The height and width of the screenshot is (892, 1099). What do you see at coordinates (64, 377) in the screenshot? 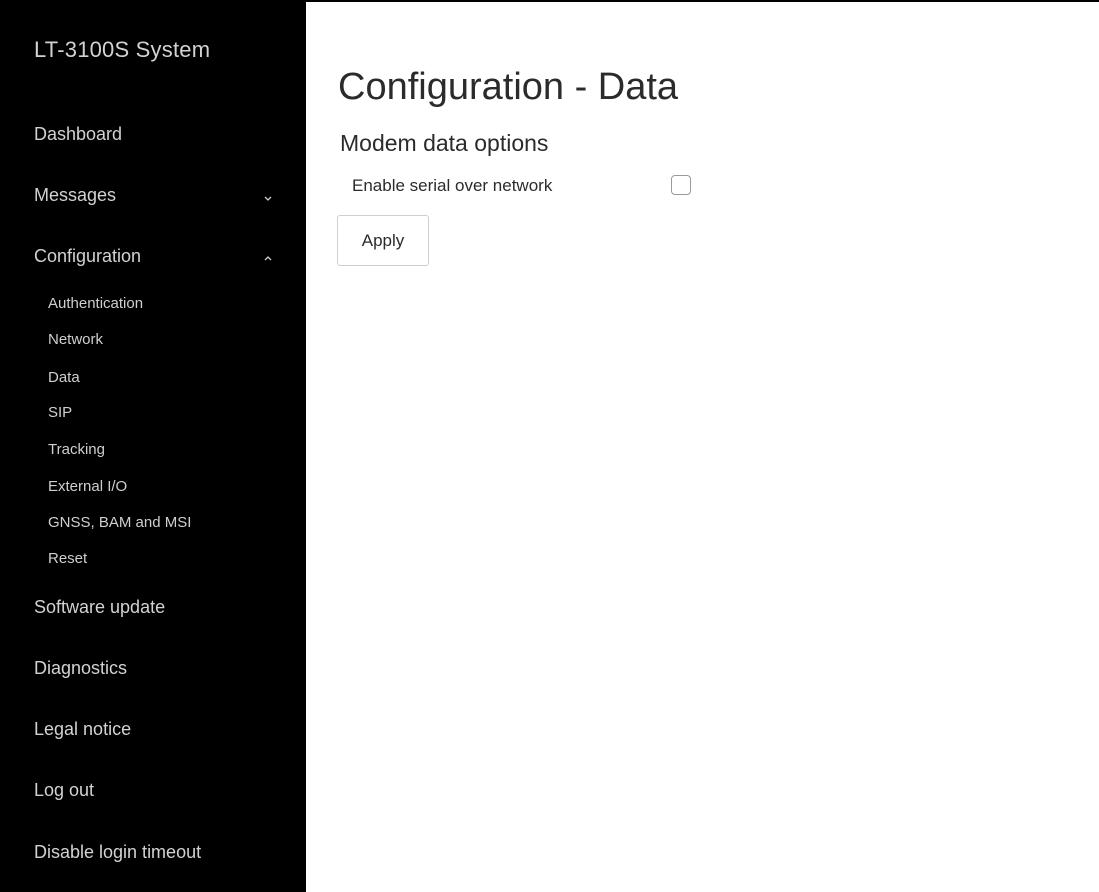
I see `sidebar-subitem-data: Data` at bounding box center [64, 377].